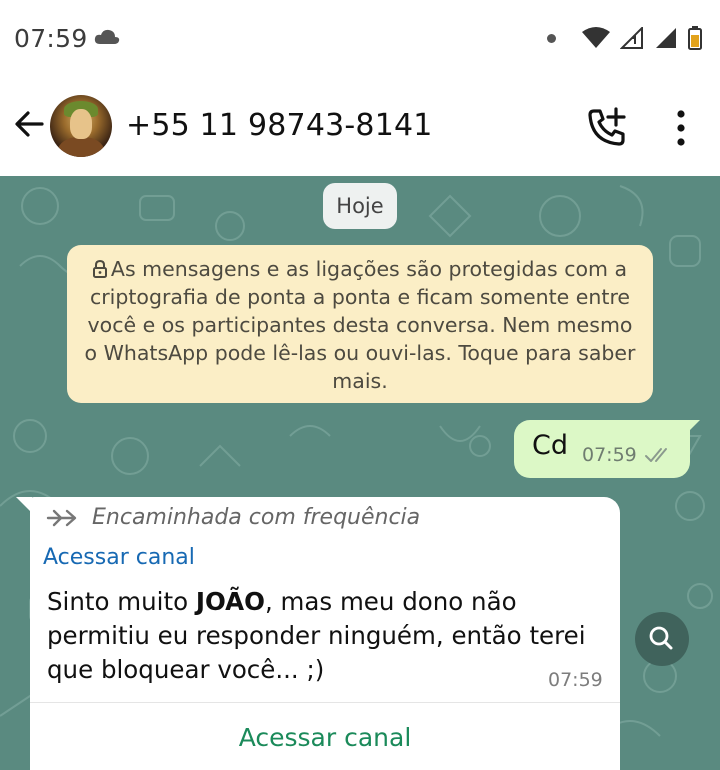 This screenshot has width=720, height=770. What do you see at coordinates (256, 517) in the screenshot?
I see `forwarded-label: Encaminhada com frequência` at bounding box center [256, 517].